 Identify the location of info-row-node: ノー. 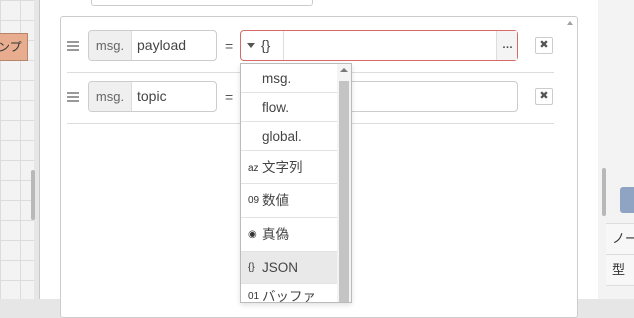
(620, 239).